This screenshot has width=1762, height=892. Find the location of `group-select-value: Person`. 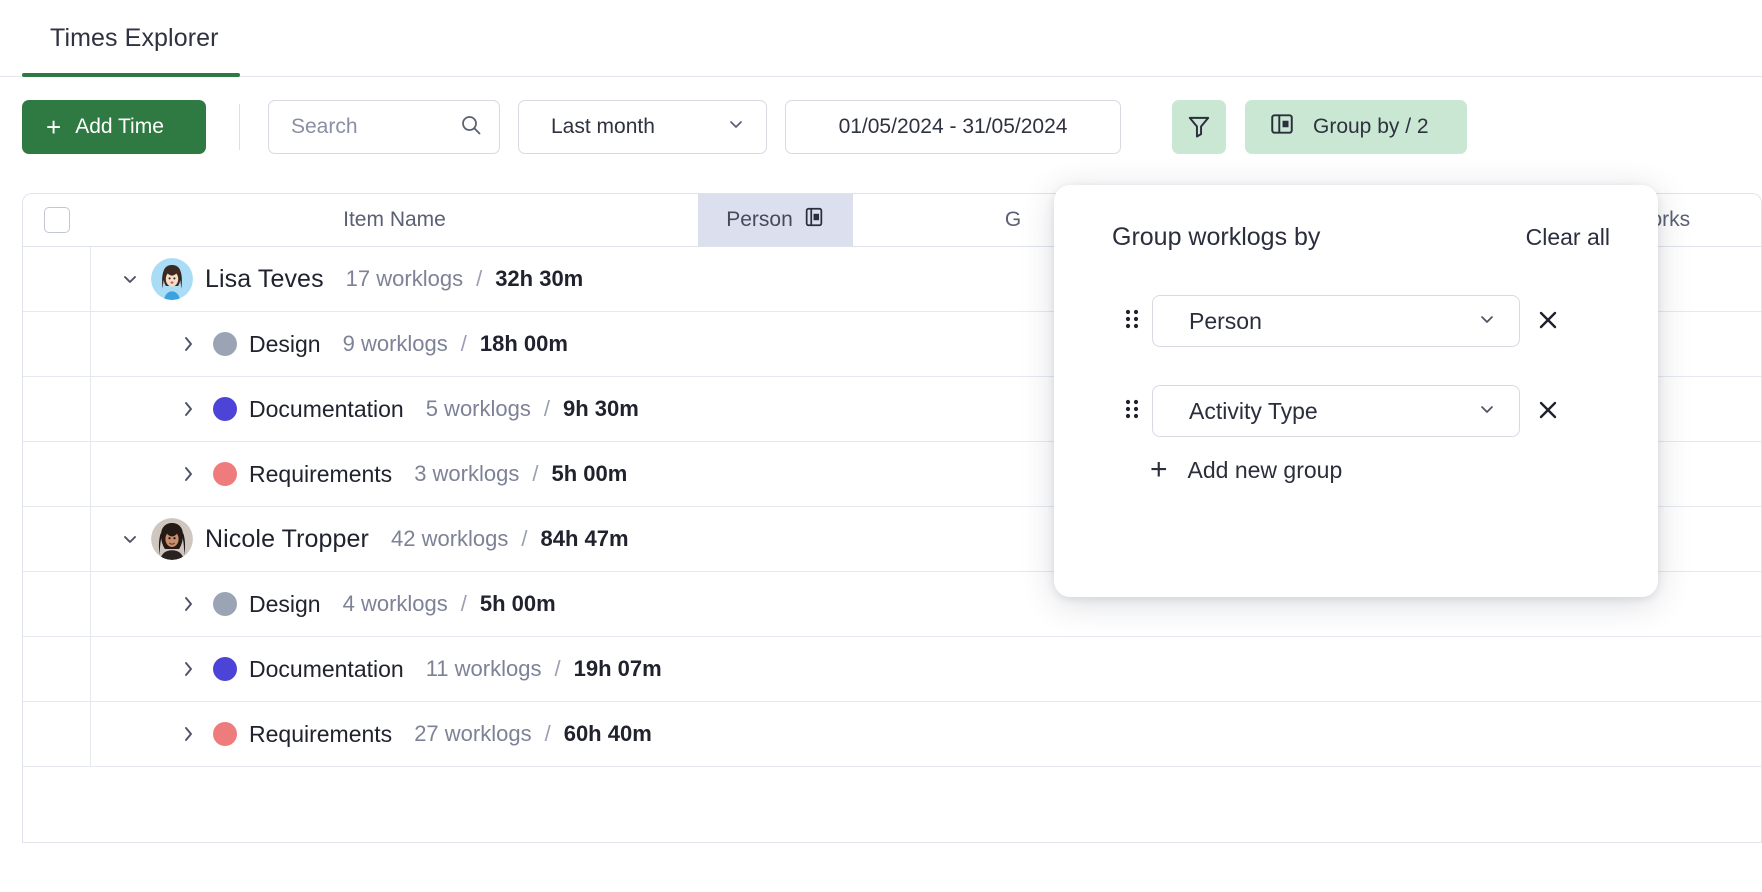

group-select-value: Person is located at coordinates (1225, 320).